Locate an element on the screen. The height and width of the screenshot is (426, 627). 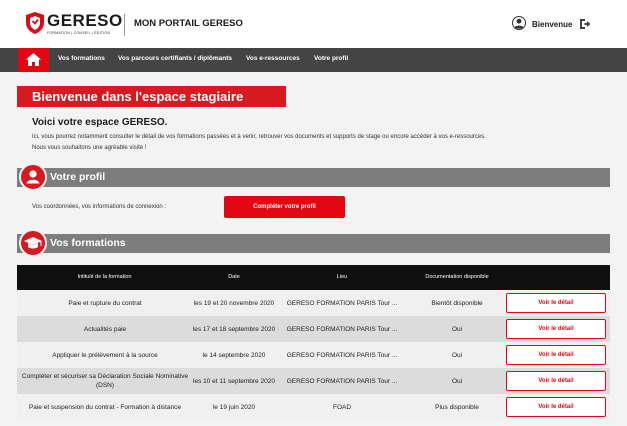
formation-title: Appliquer le prélèvement à la source is located at coordinates (105, 355).